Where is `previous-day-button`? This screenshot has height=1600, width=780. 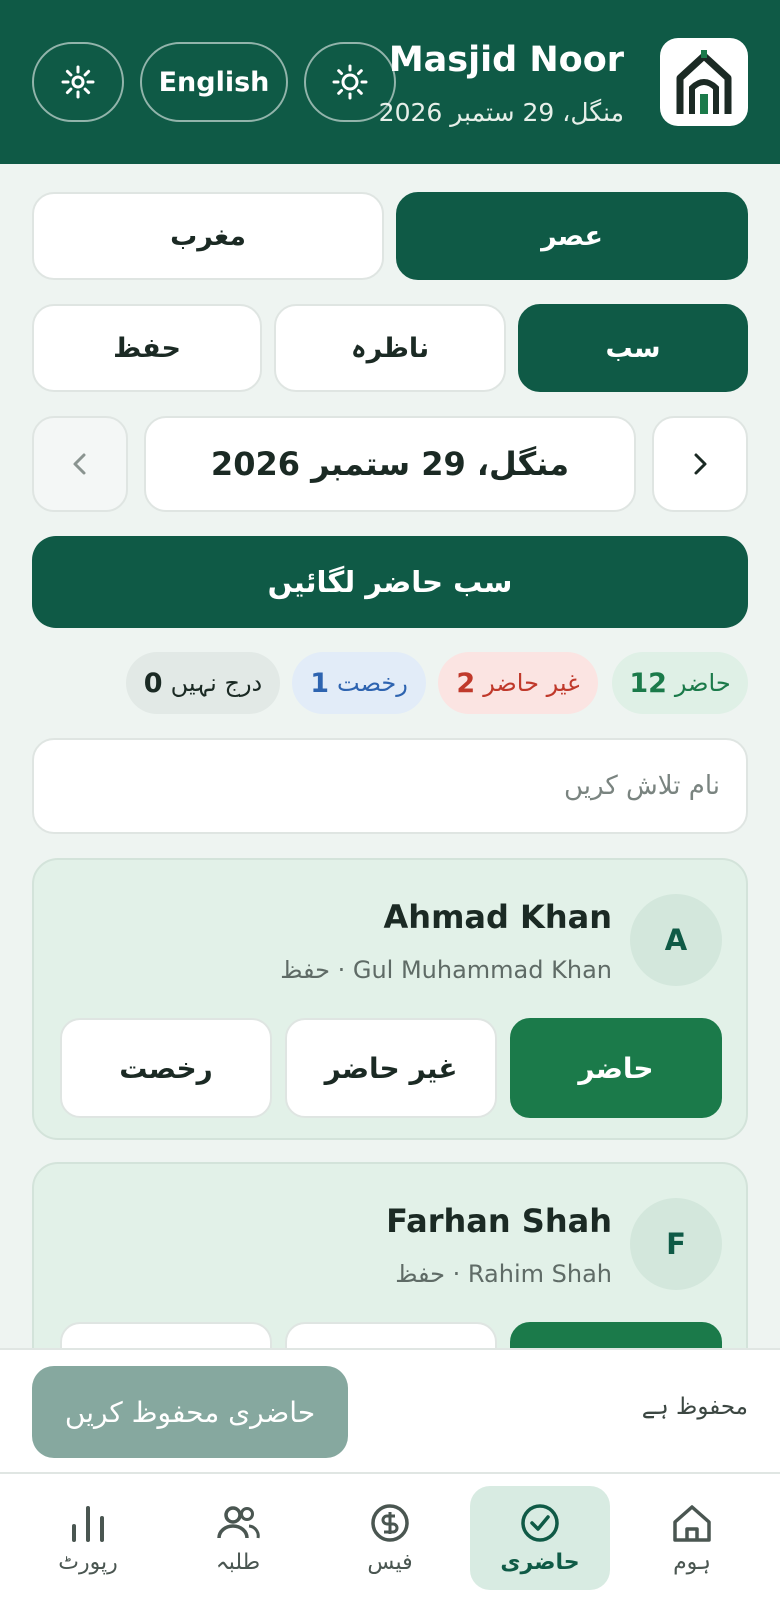
previous-day-button is located at coordinates (80, 464).